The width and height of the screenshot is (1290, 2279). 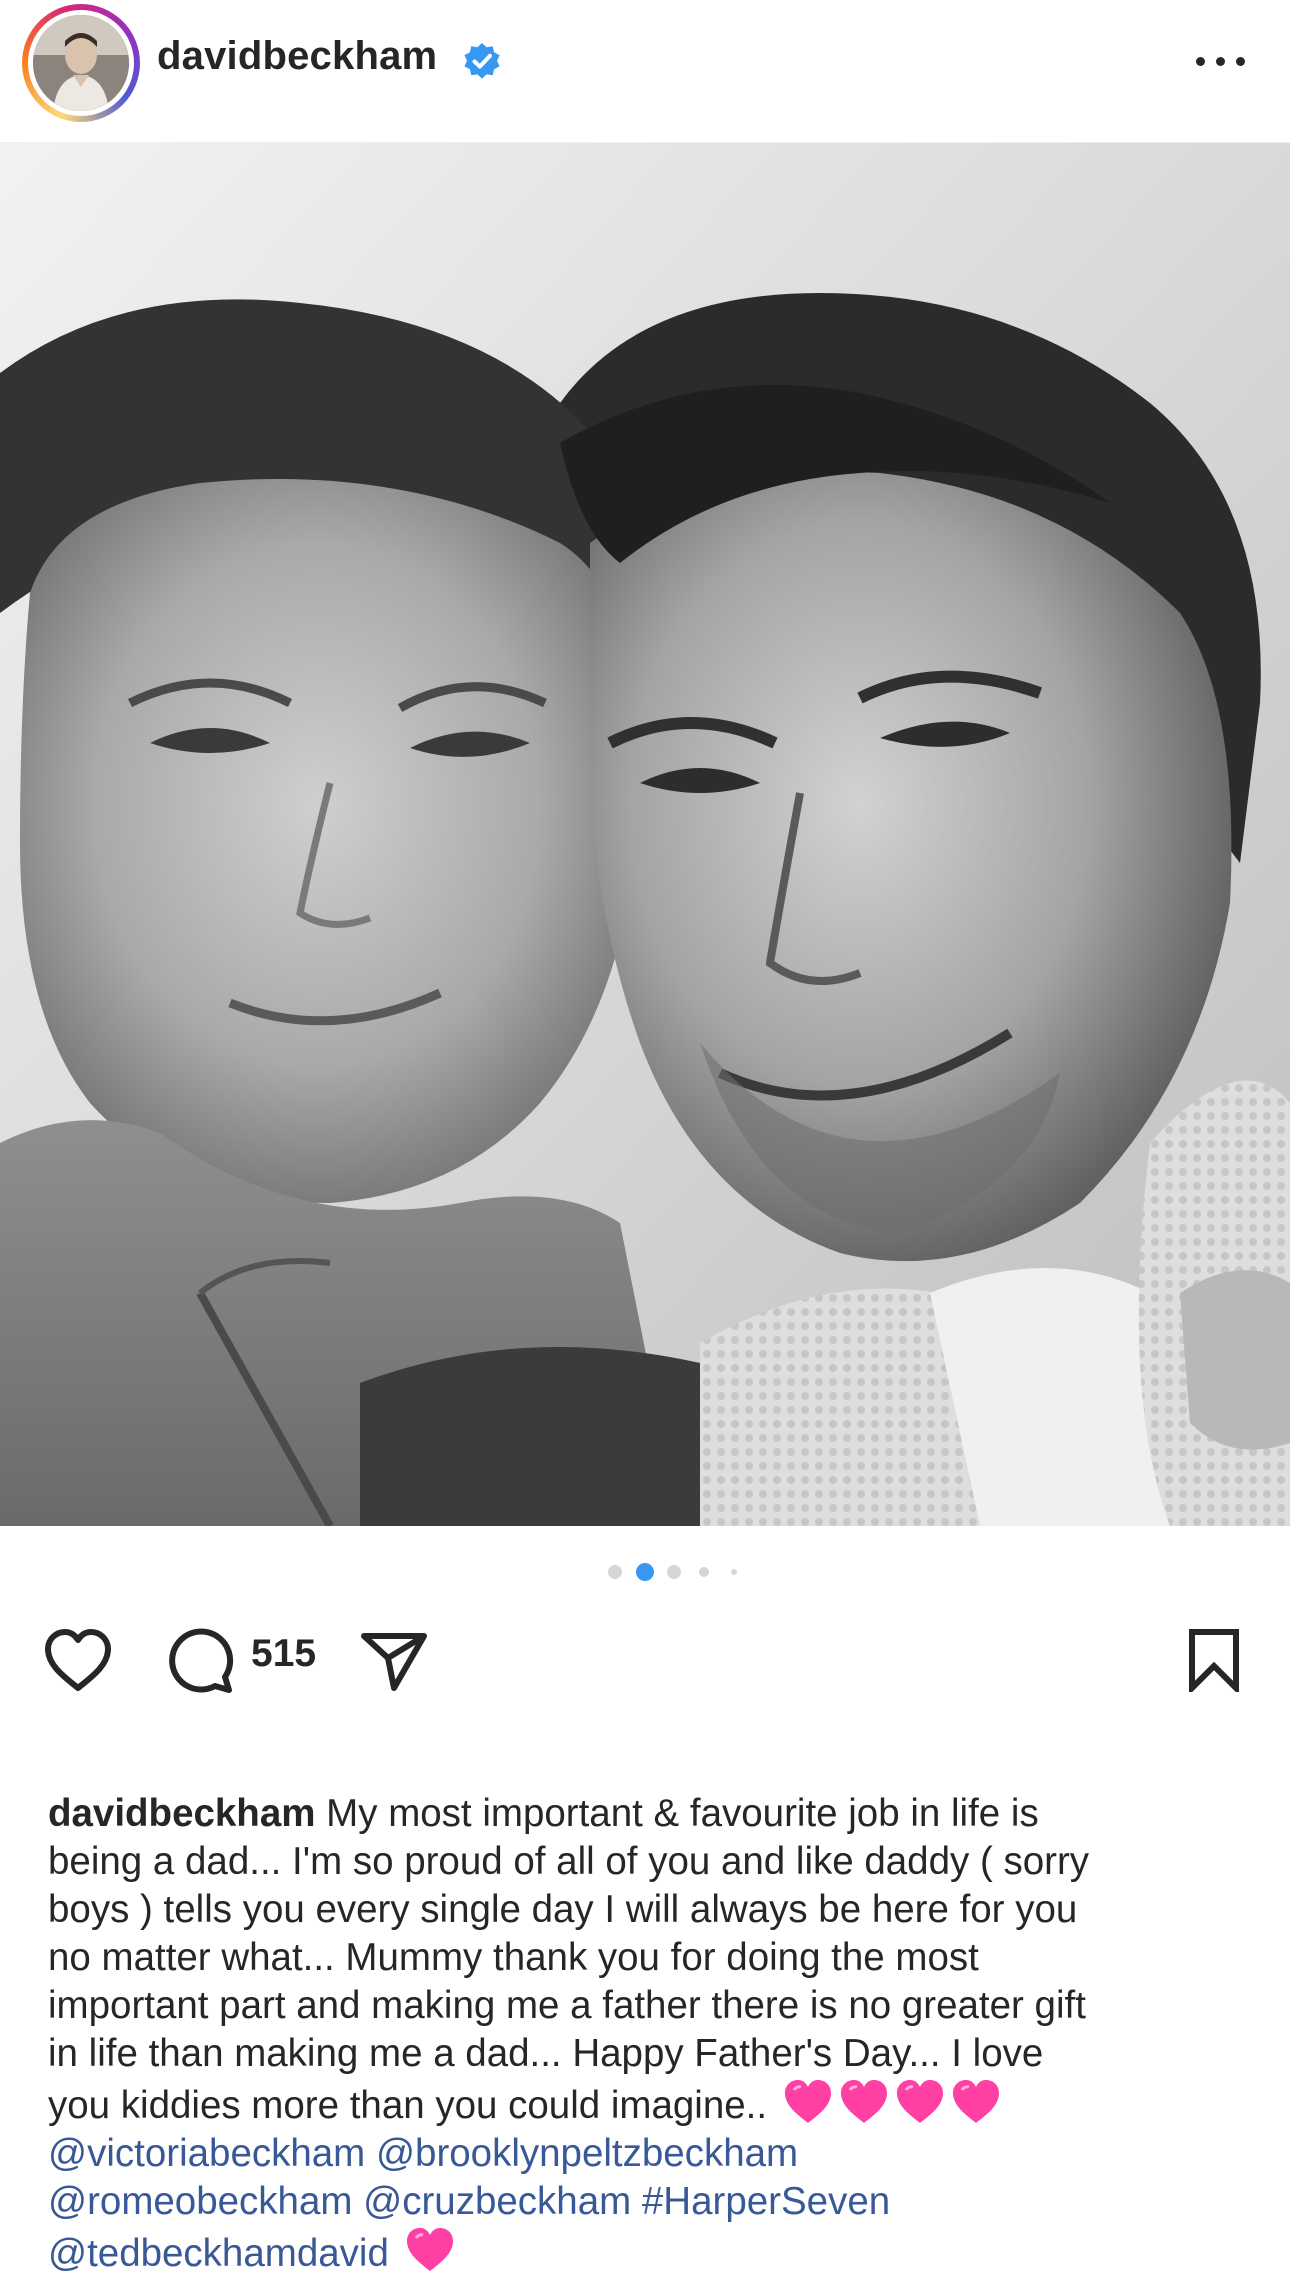 What do you see at coordinates (653, 2252) in the screenshot?
I see `caption-line: @tedbeckhamdavid` at bounding box center [653, 2252].